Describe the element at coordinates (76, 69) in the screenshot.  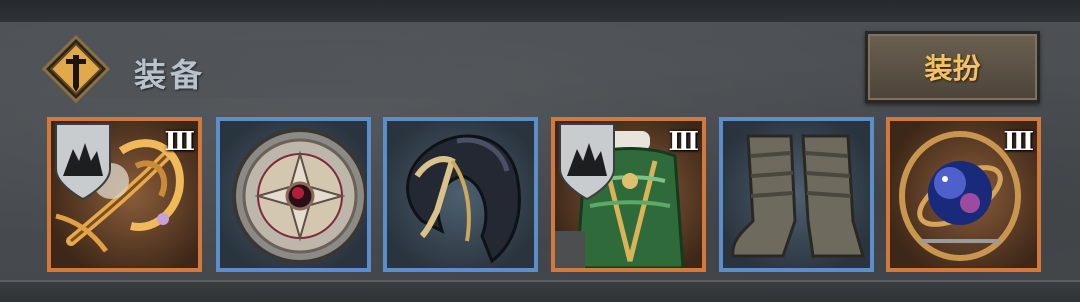
I see `sword-emblem-icon` at that location.